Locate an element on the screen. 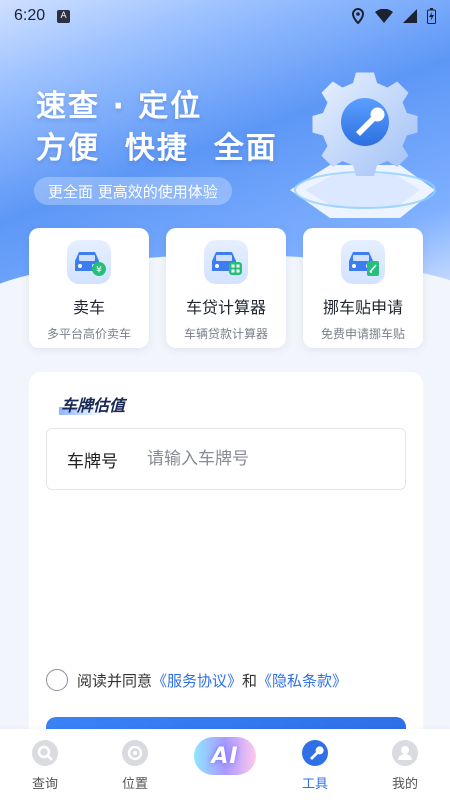  feature-title: 车贷计算器 is located at coordinates (225, 307).